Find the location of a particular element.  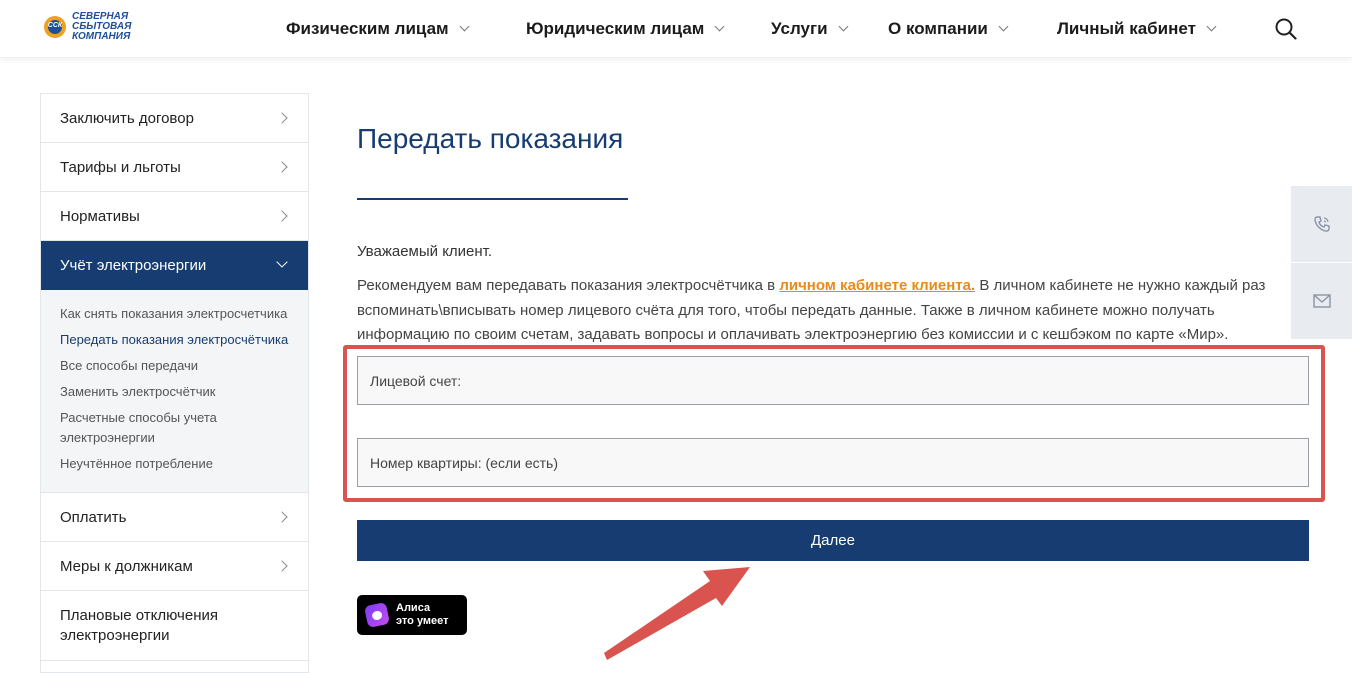

sidebar-item-metering: Учёт электроэнергии is located at coordinates (174, 265).